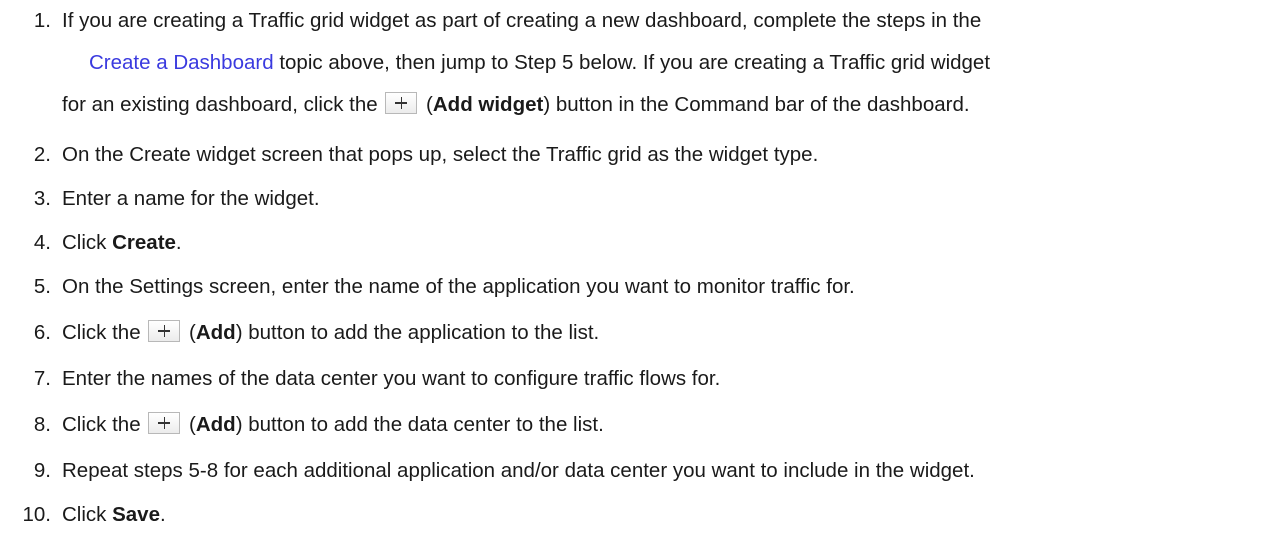 This screenshot has height=552, width=1264. What do you see at coordinates (401, 103) in the screenshot?
I see `add-widget-plus-icon` at bounding box center [401, 103].